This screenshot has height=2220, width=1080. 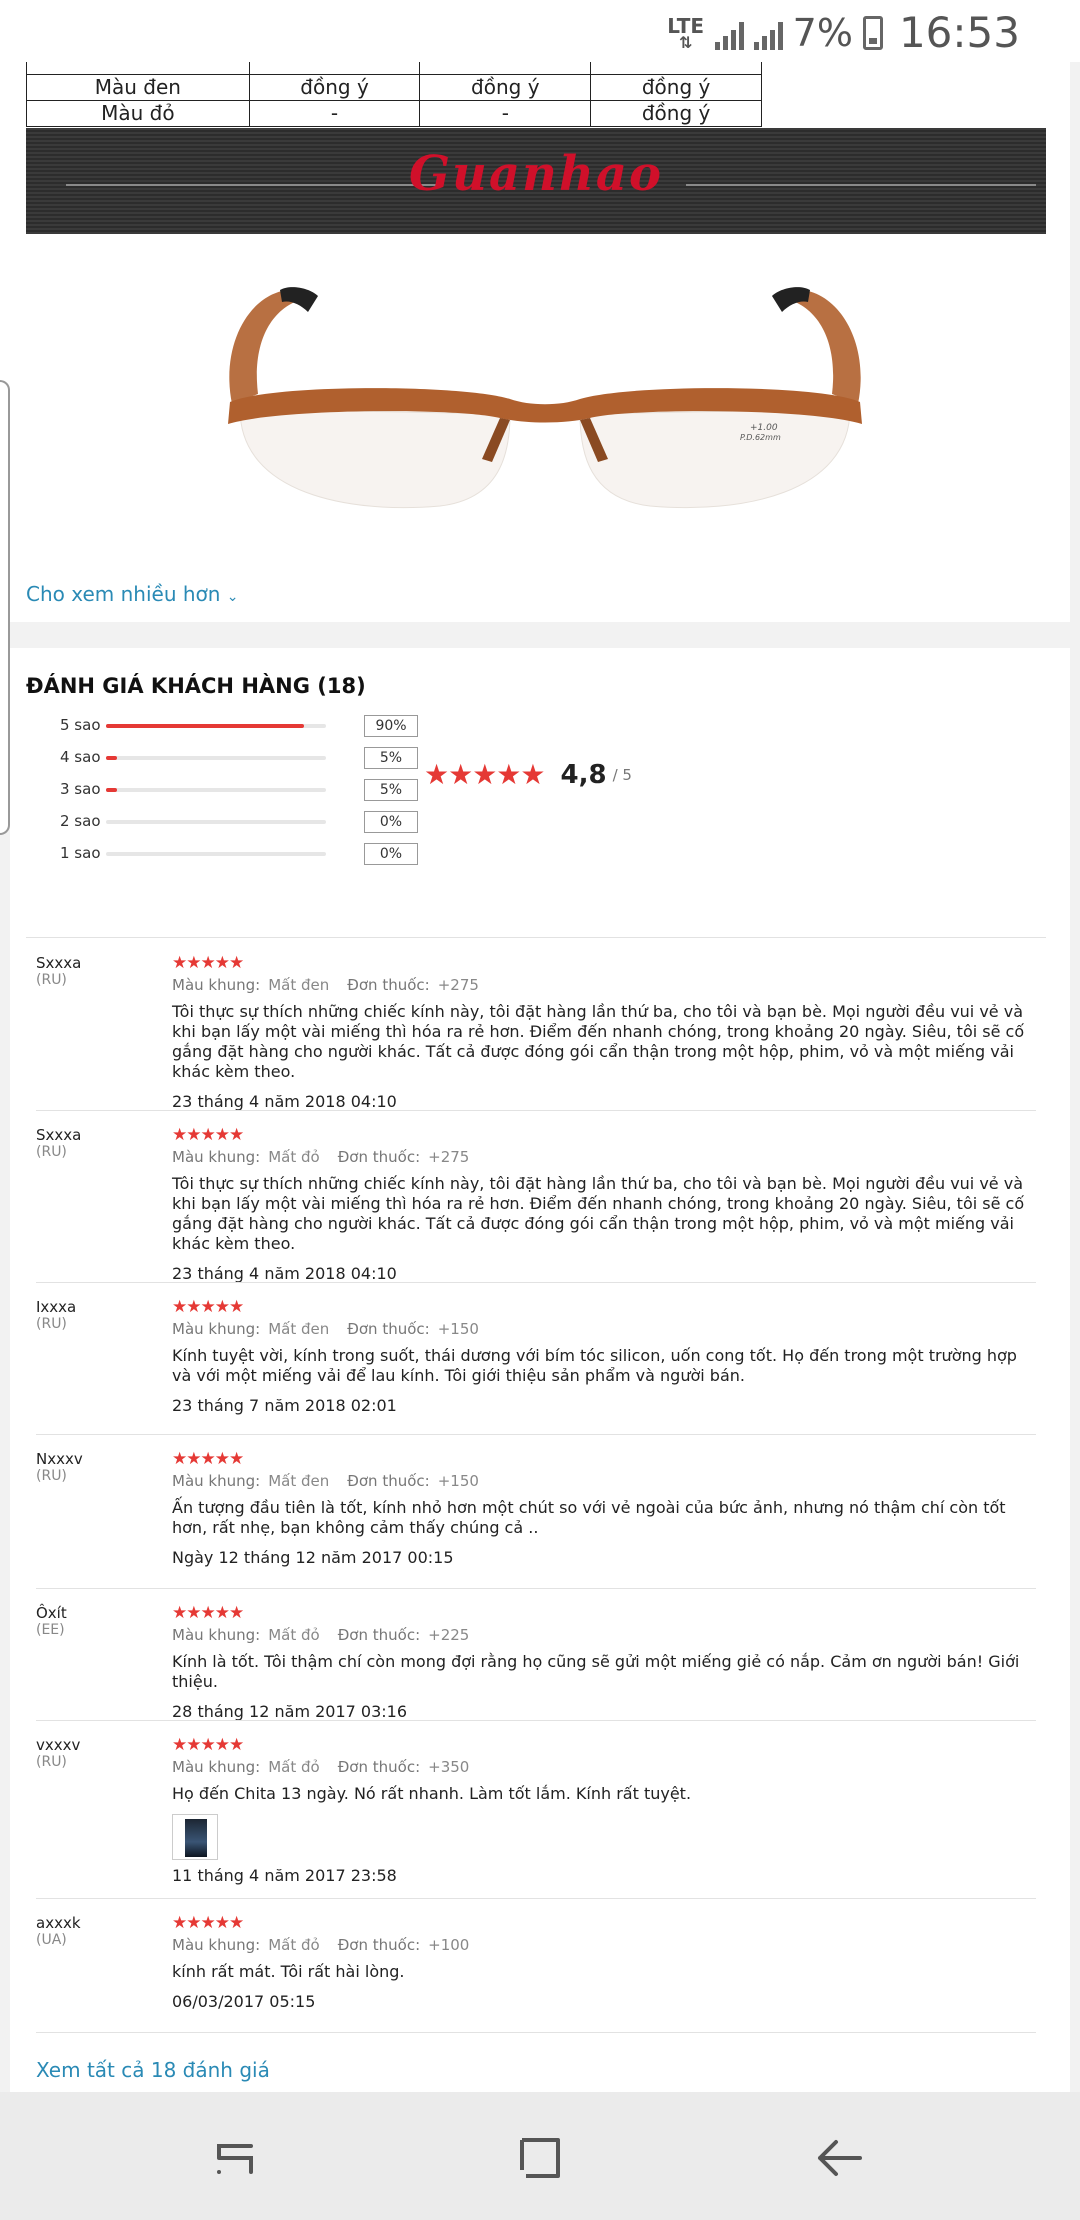 What do you see at coordinates (449, 1945) in the screenshot?
I see `rx-value: +100` at bounding box center [449, 1945].